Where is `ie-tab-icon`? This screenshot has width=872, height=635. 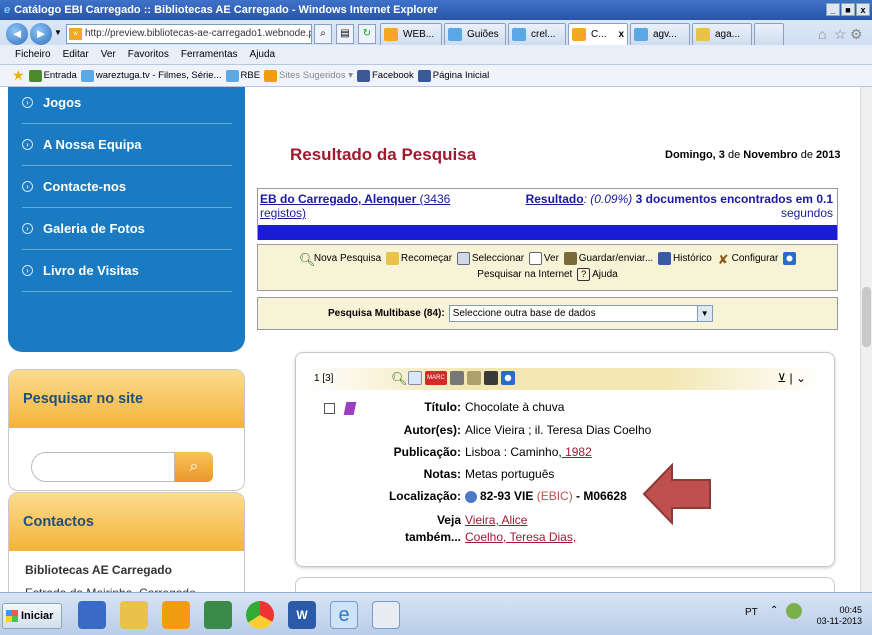
ie-tab-icon is located at coordinates (455, 34).